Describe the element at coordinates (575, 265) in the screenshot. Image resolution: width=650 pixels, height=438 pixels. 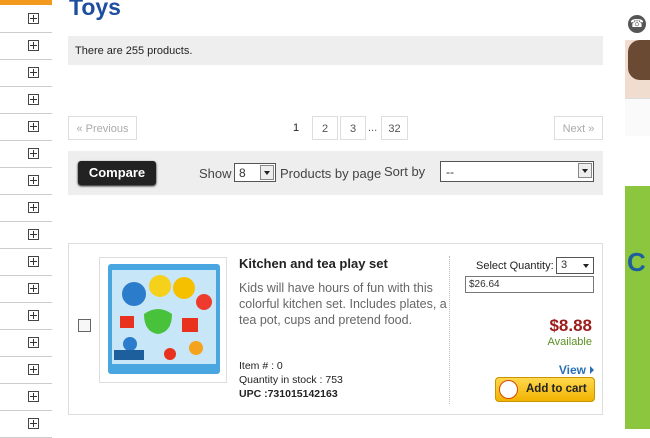
I see `quantity-select: 3` at that location.